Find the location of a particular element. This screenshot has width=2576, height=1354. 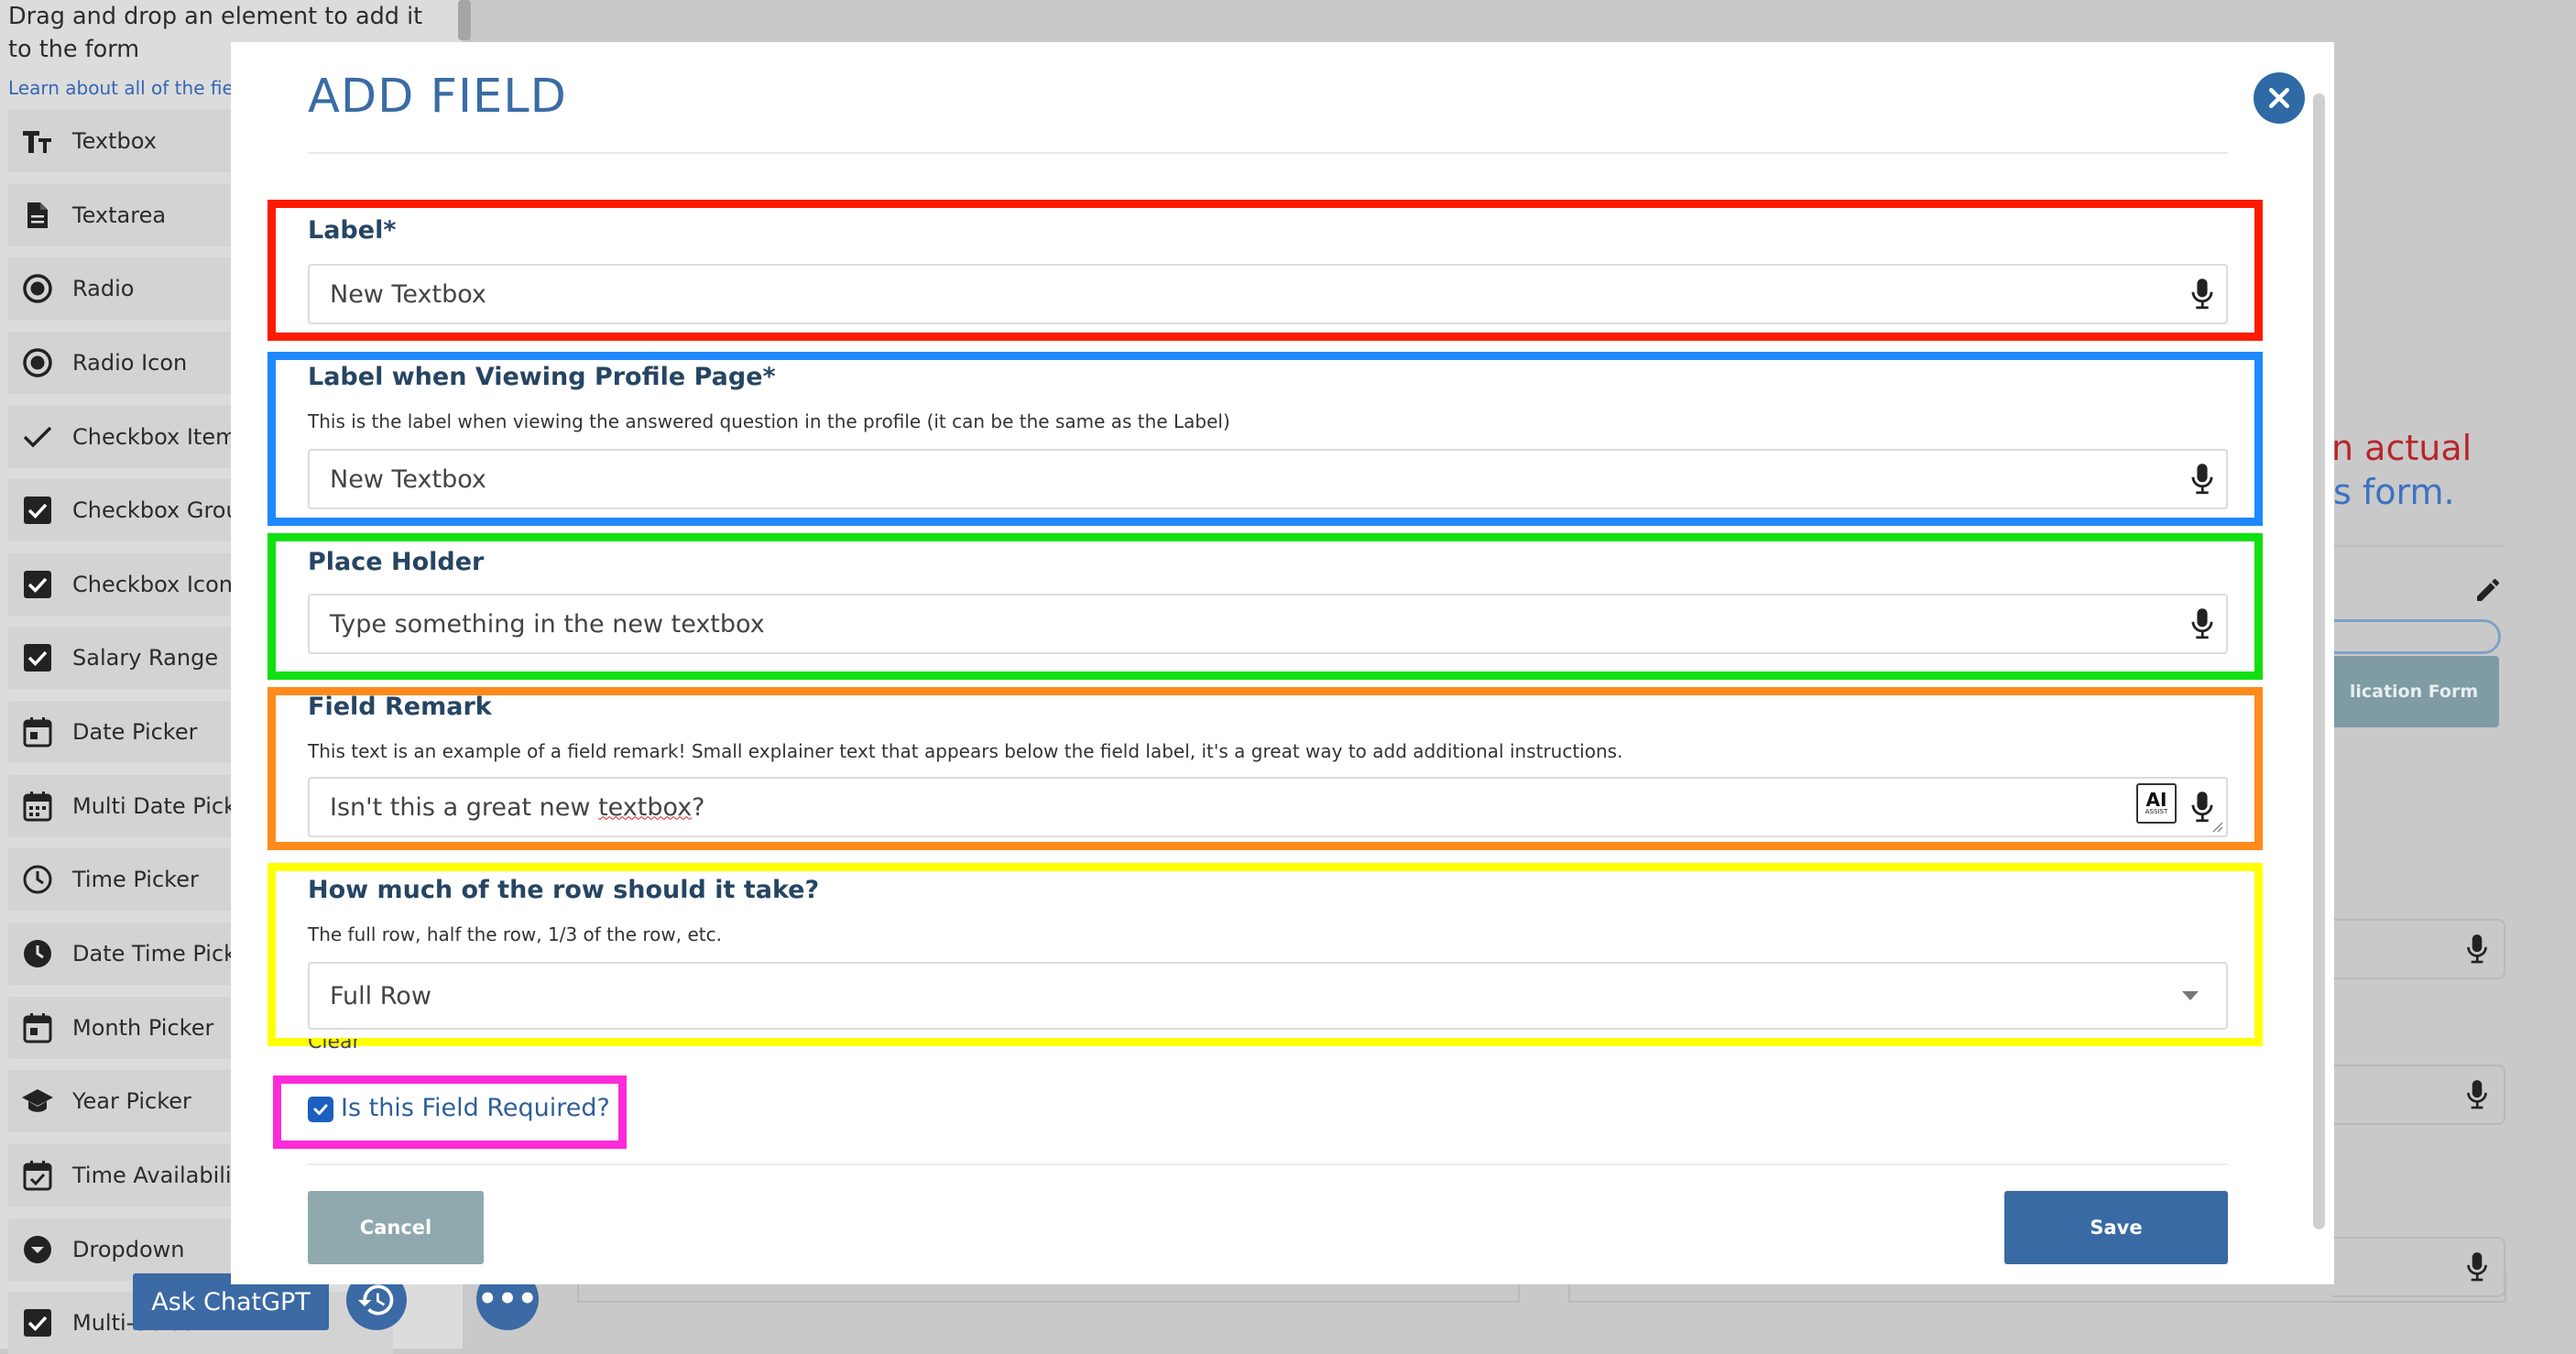

modal-scrollbar is located at coordinates (2319, 661).